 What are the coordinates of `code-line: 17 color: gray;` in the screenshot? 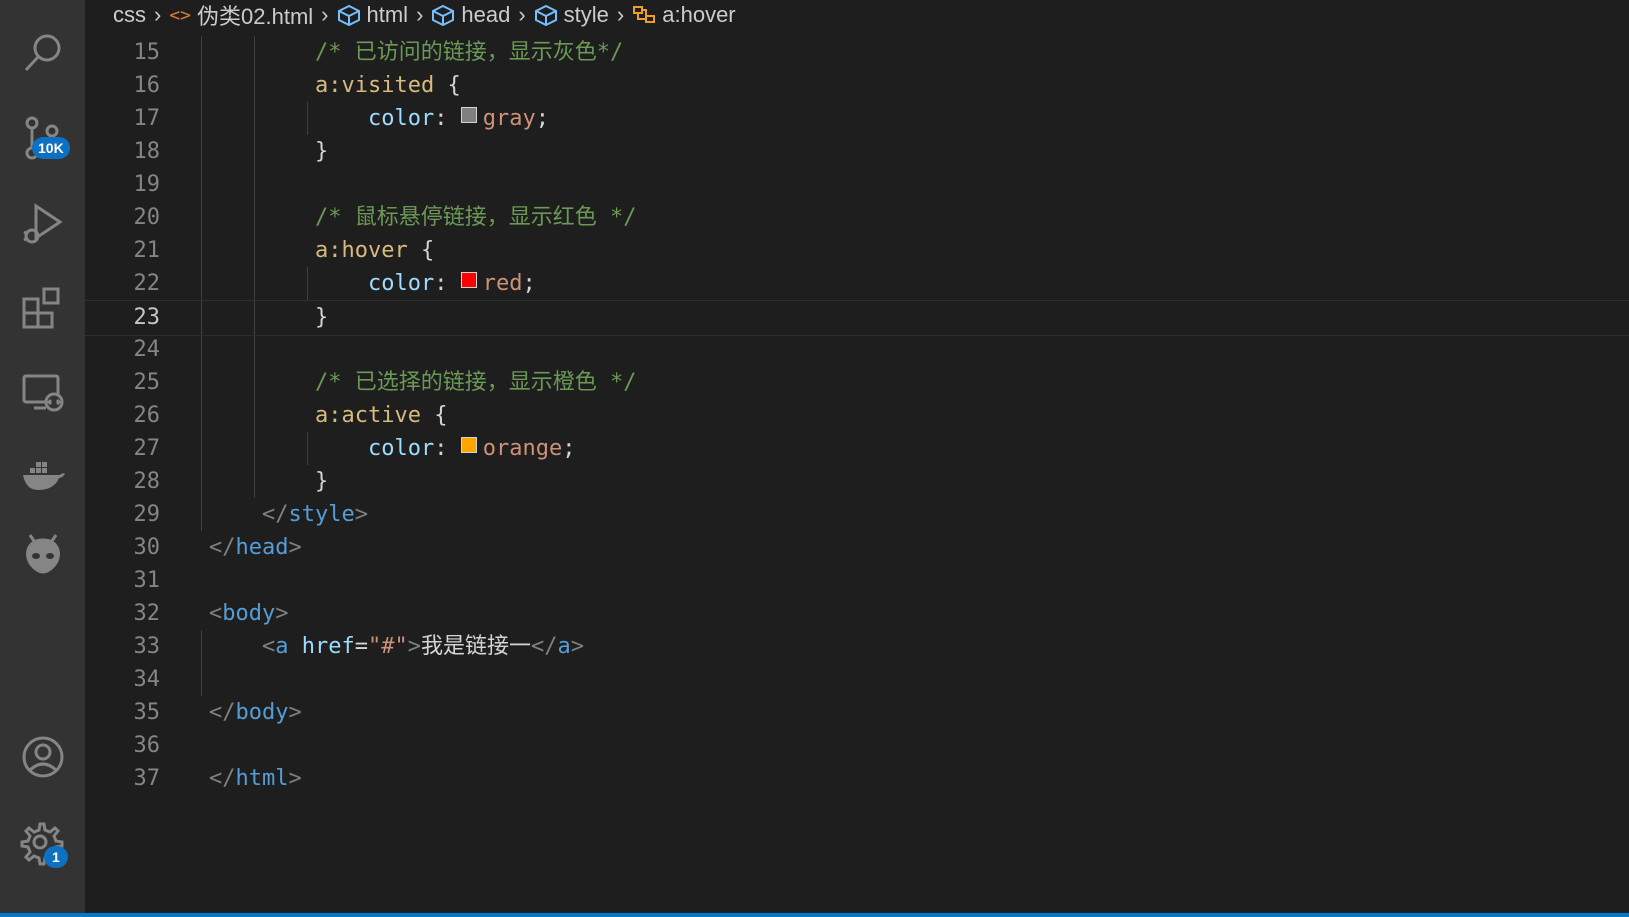 It's located at (857, 119).